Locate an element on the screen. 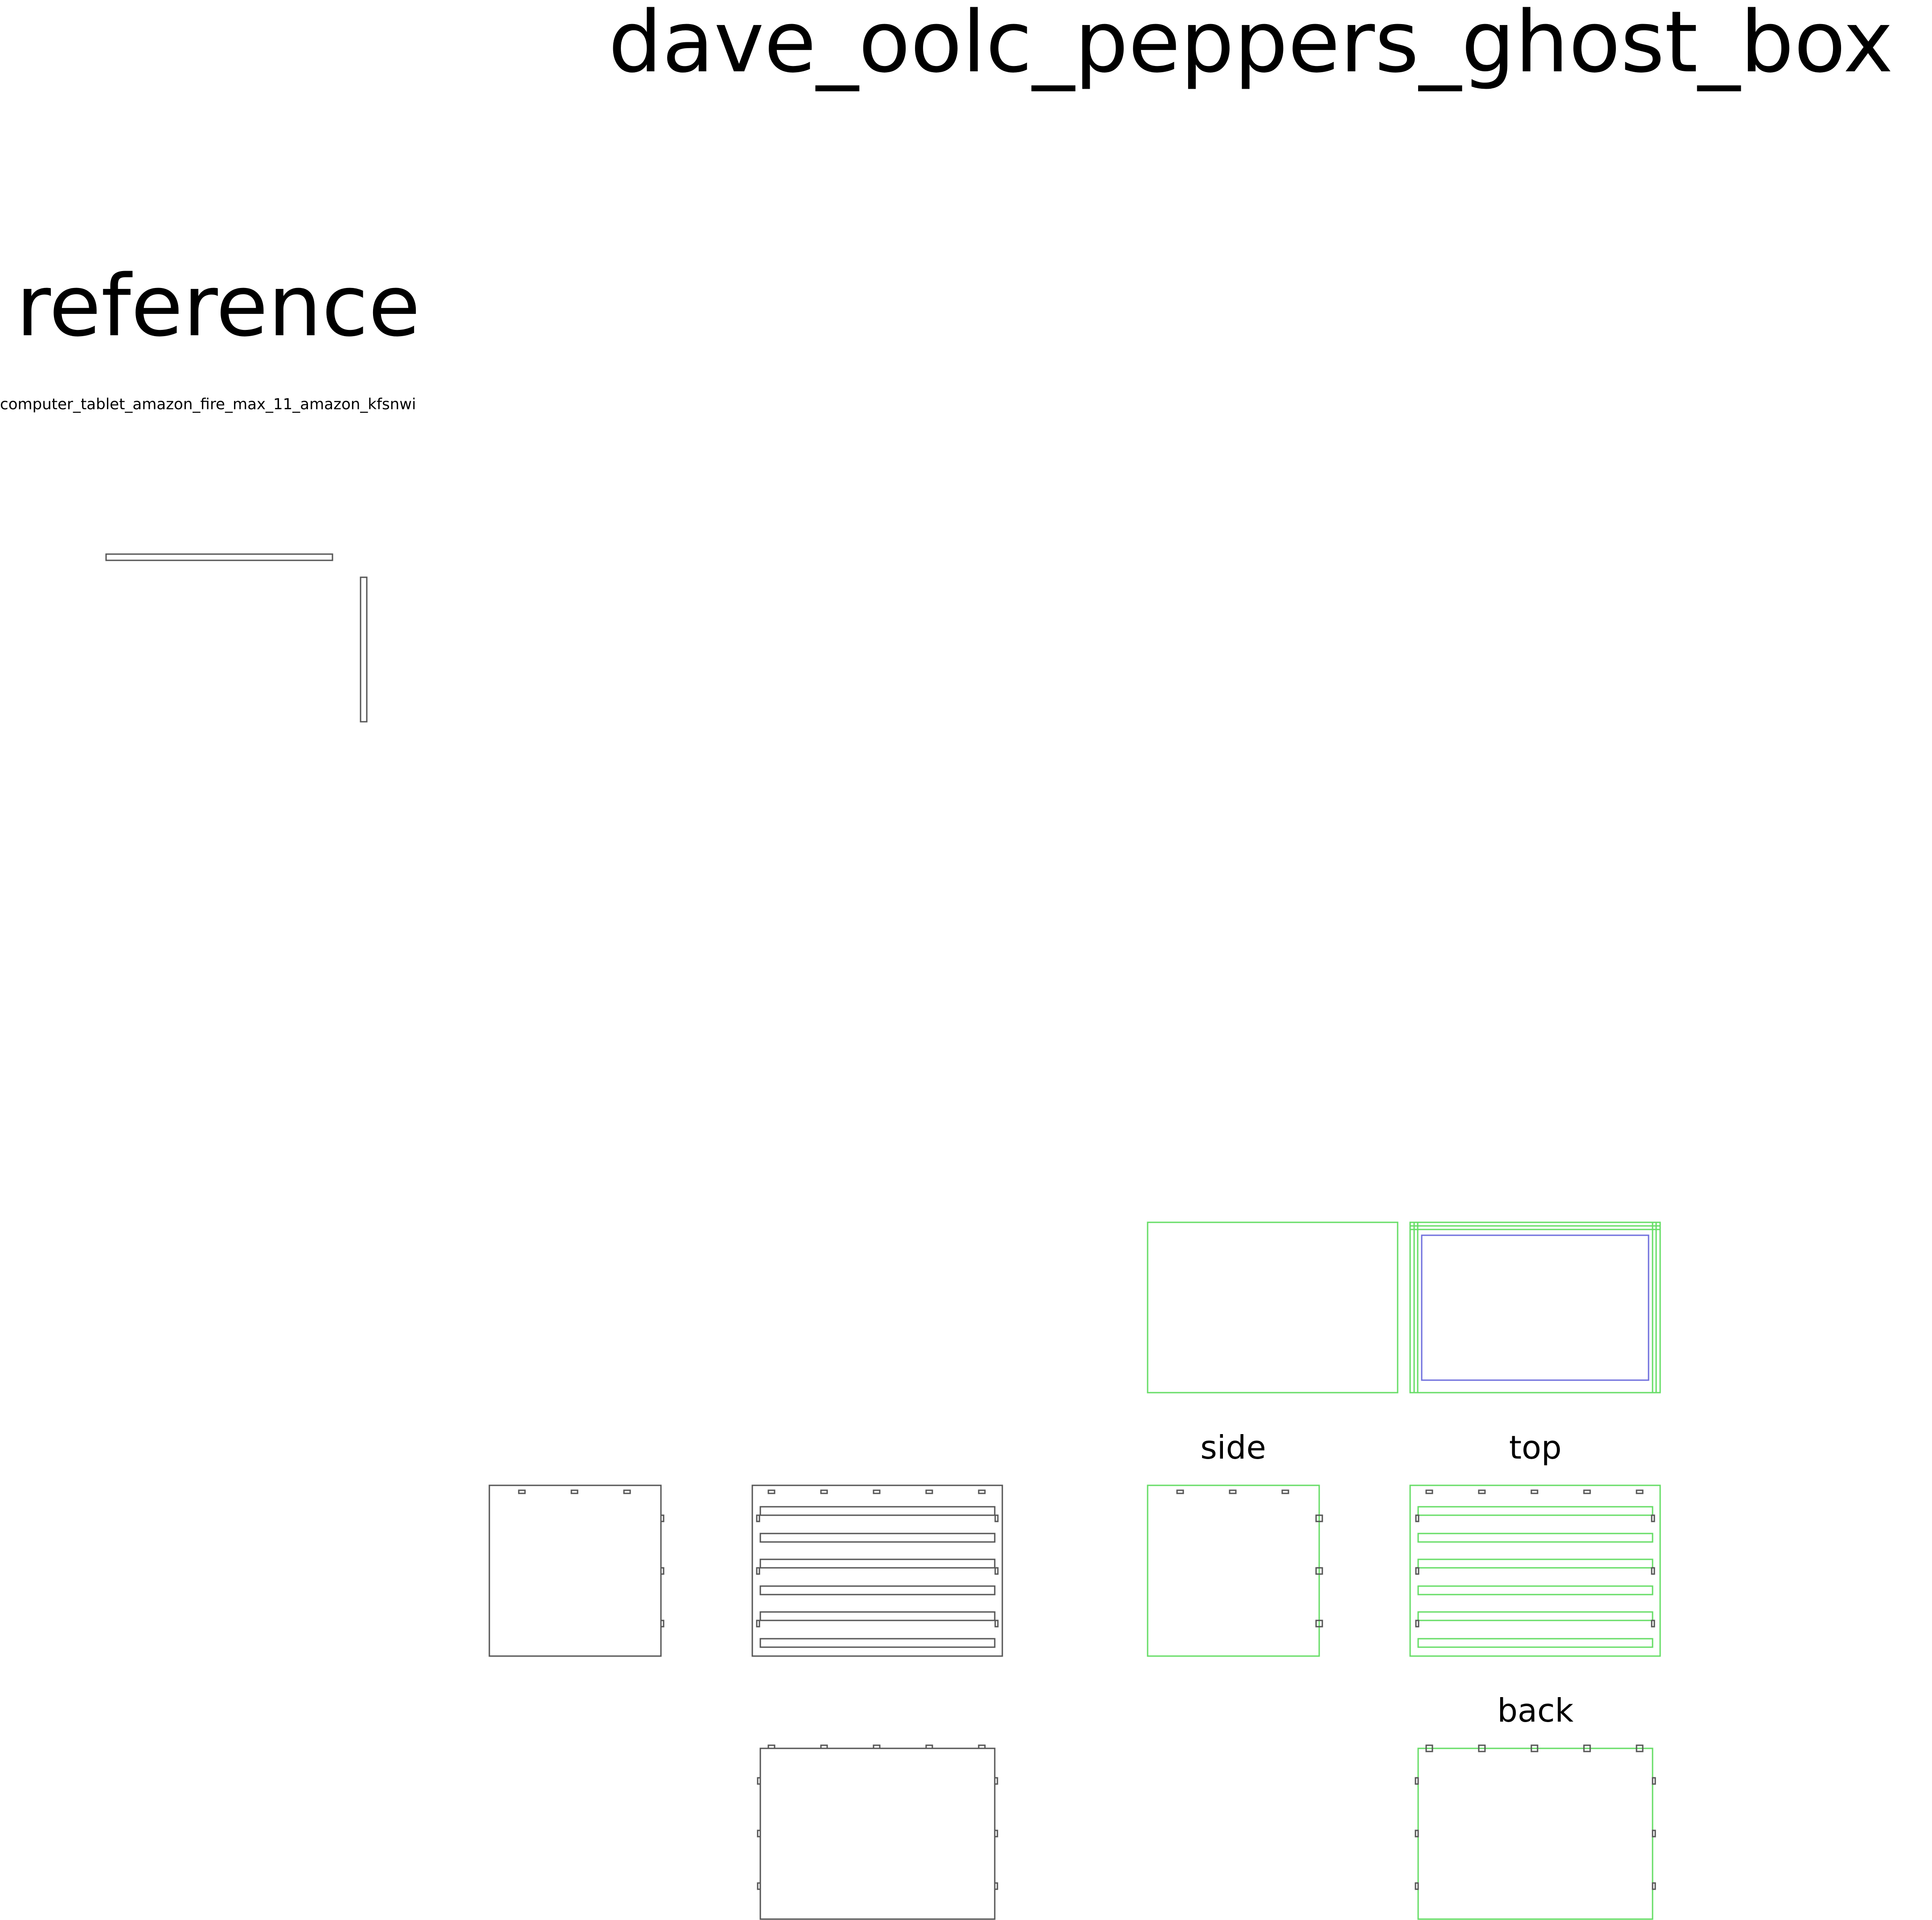 This screenshot has width=1932, height=1920. cut-side-panel is located at coordinates (576, 1570).